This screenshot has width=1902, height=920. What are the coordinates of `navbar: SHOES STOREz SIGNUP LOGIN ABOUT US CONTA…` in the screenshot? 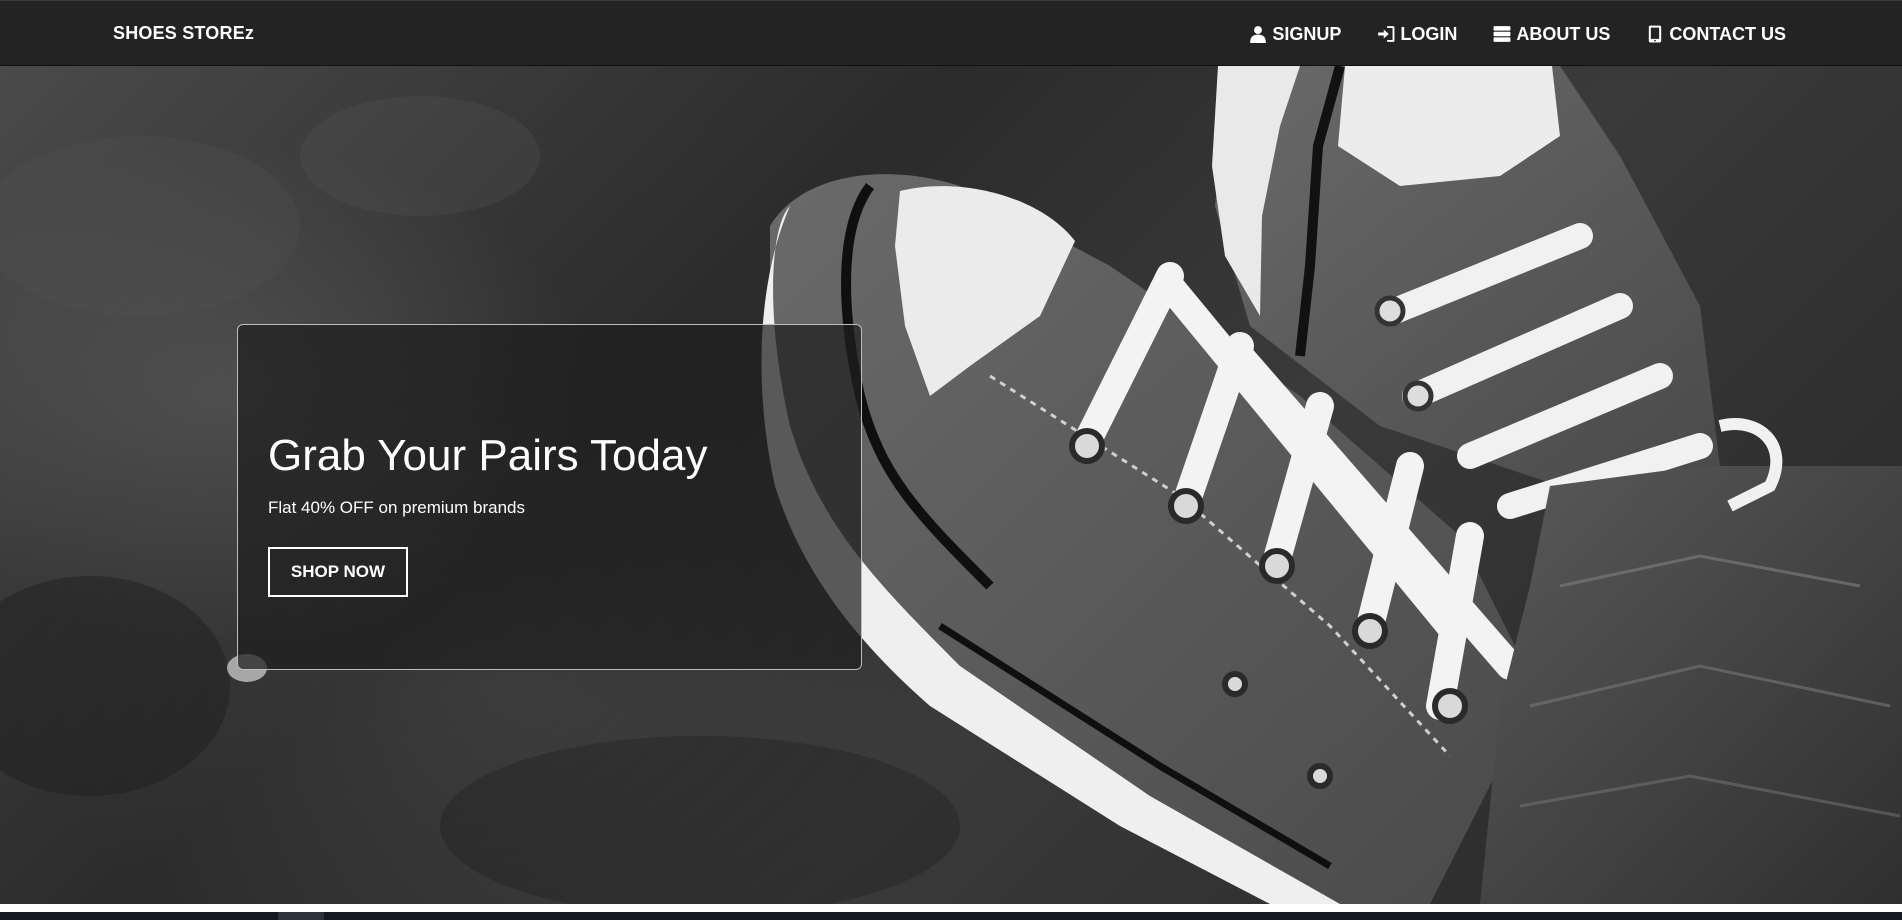 It's located at (951, 33).